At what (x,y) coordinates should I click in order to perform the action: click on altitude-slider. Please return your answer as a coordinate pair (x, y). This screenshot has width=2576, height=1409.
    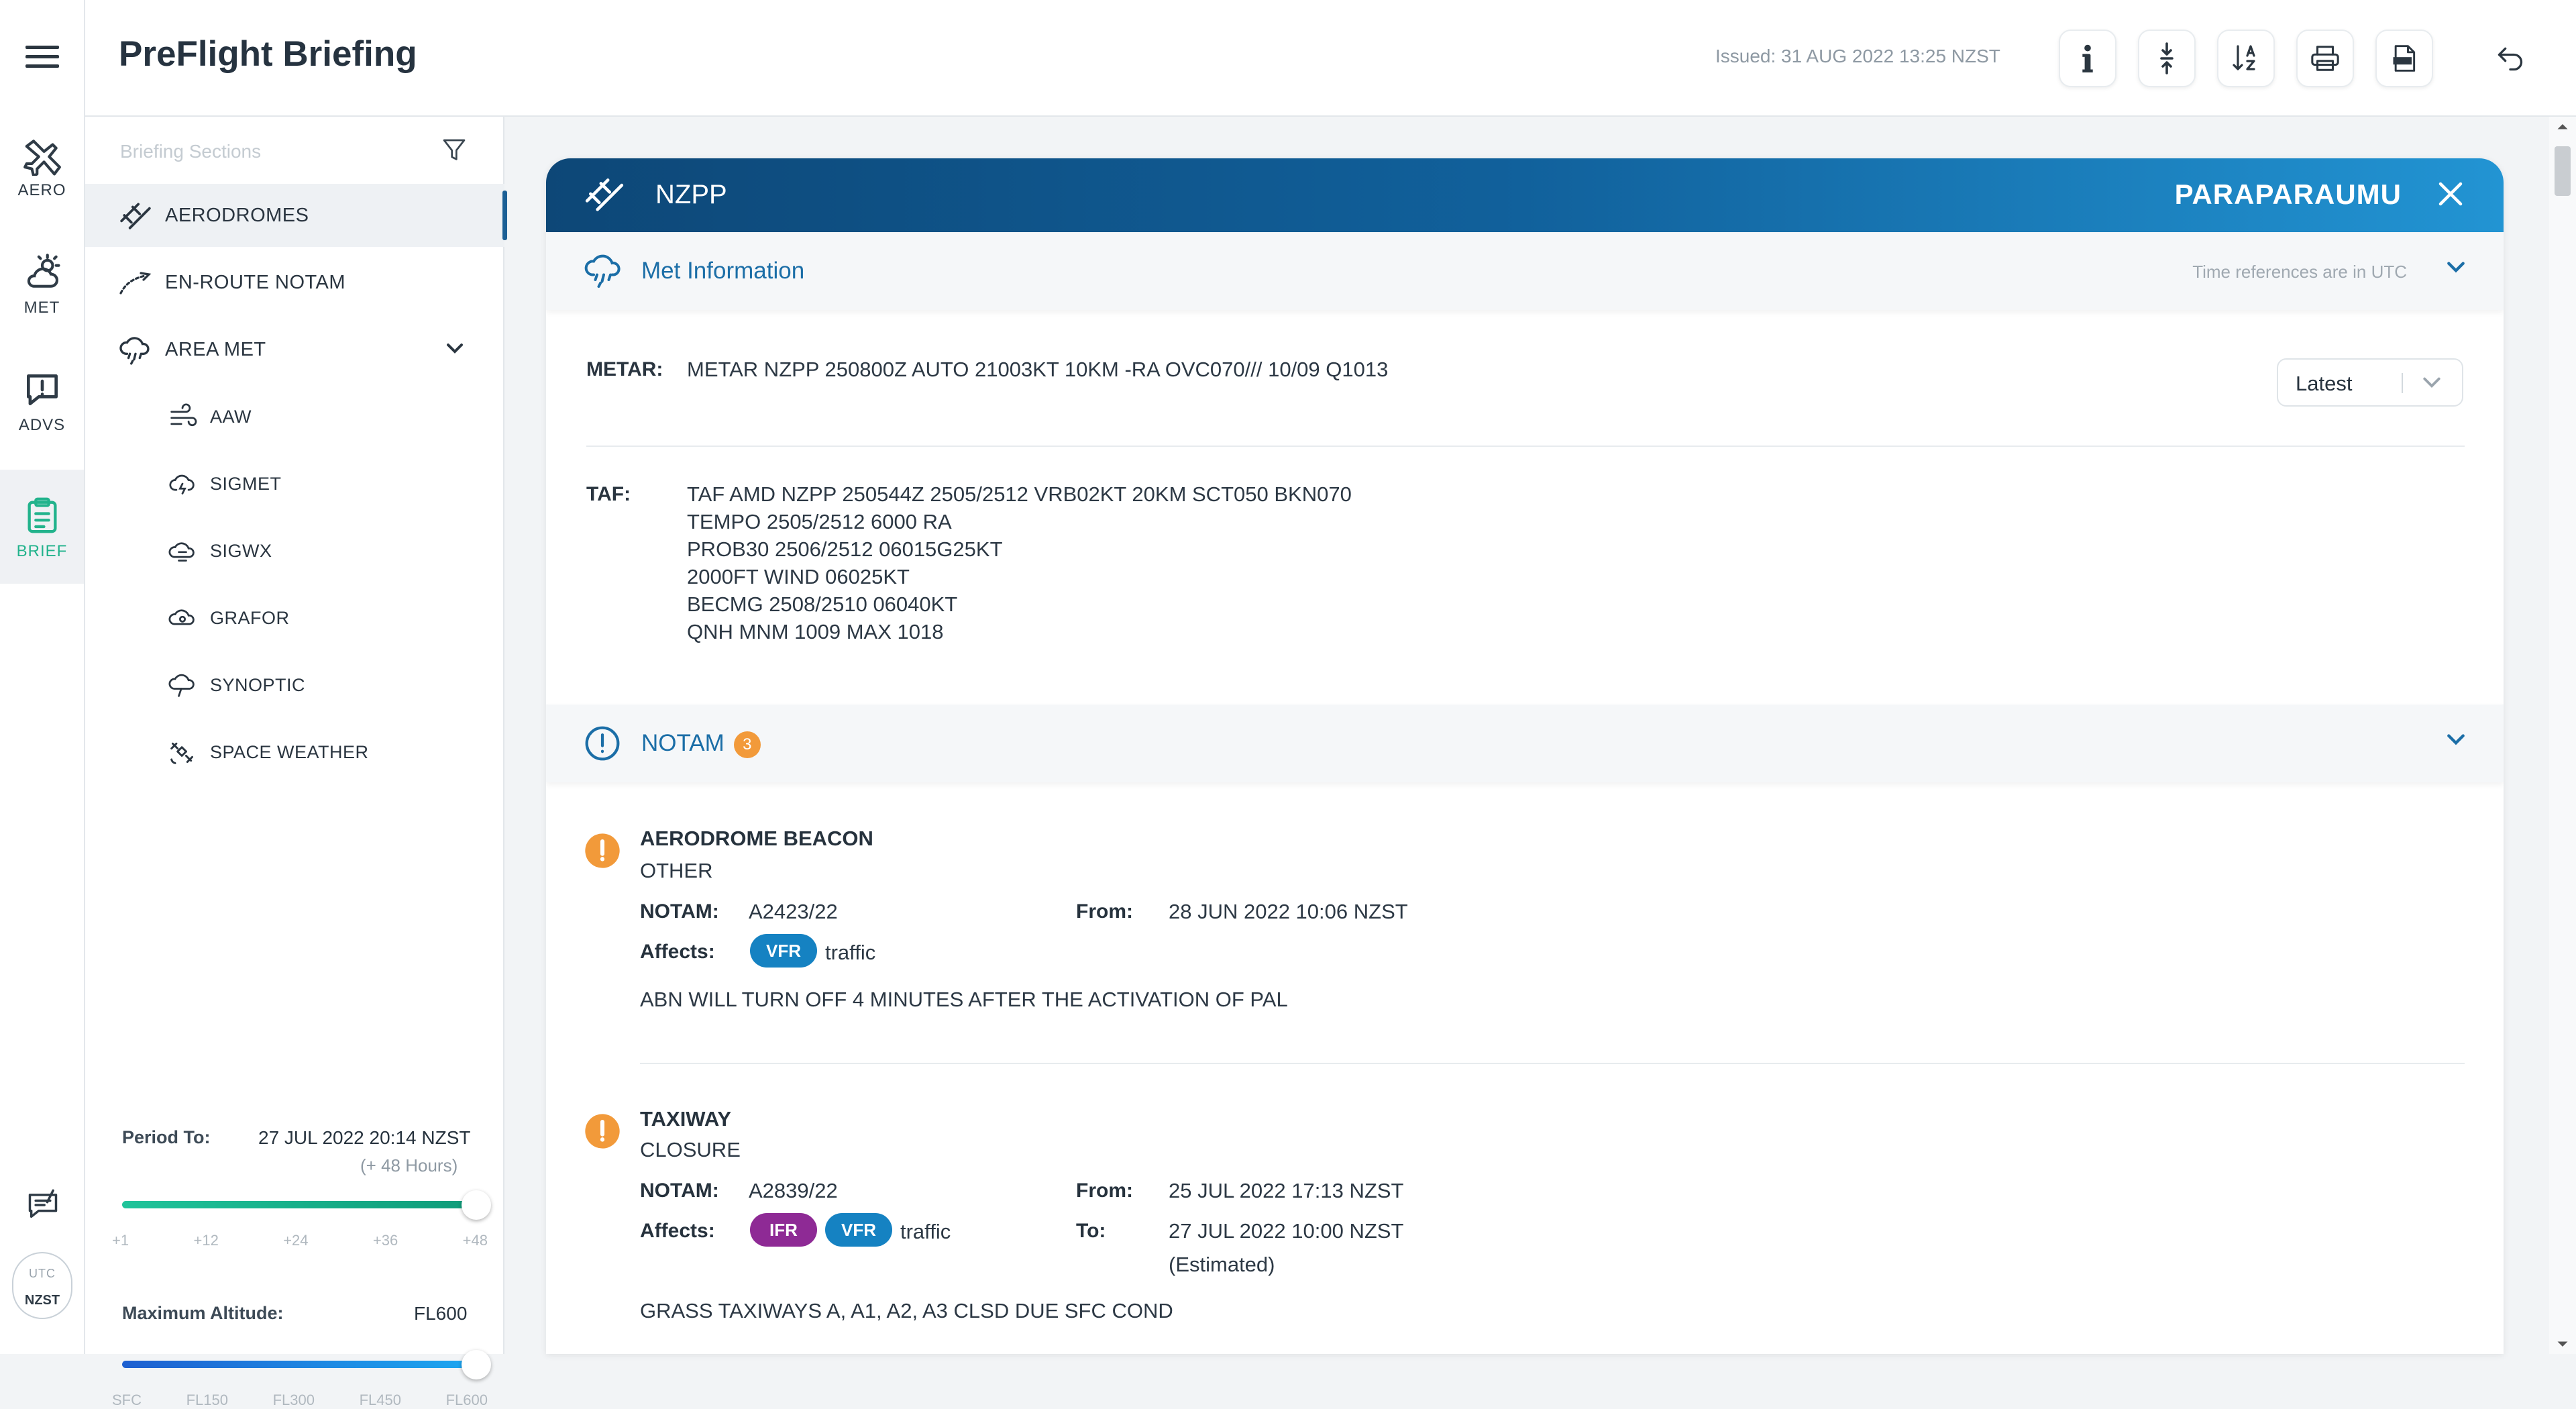
    Looking at the image, I should click on (296, 1364).